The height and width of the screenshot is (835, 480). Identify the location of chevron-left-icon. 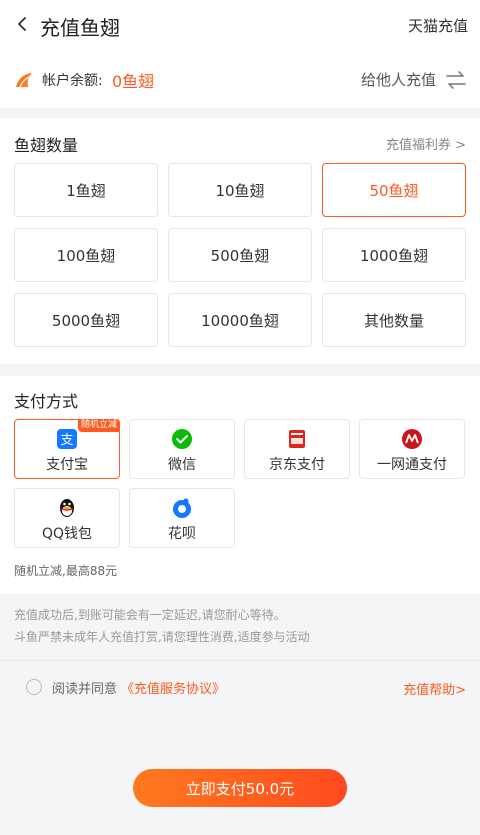
(22, 24).